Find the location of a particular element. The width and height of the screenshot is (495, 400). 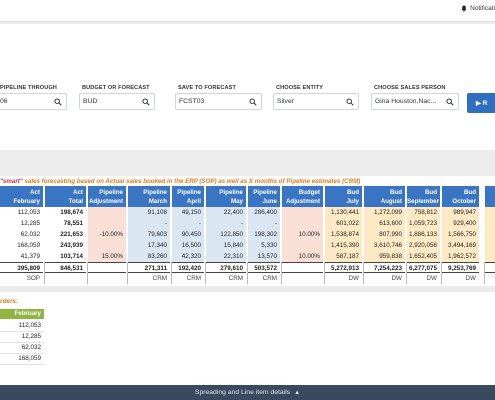

column-header: Bud August is located at coordinates (384, 196).